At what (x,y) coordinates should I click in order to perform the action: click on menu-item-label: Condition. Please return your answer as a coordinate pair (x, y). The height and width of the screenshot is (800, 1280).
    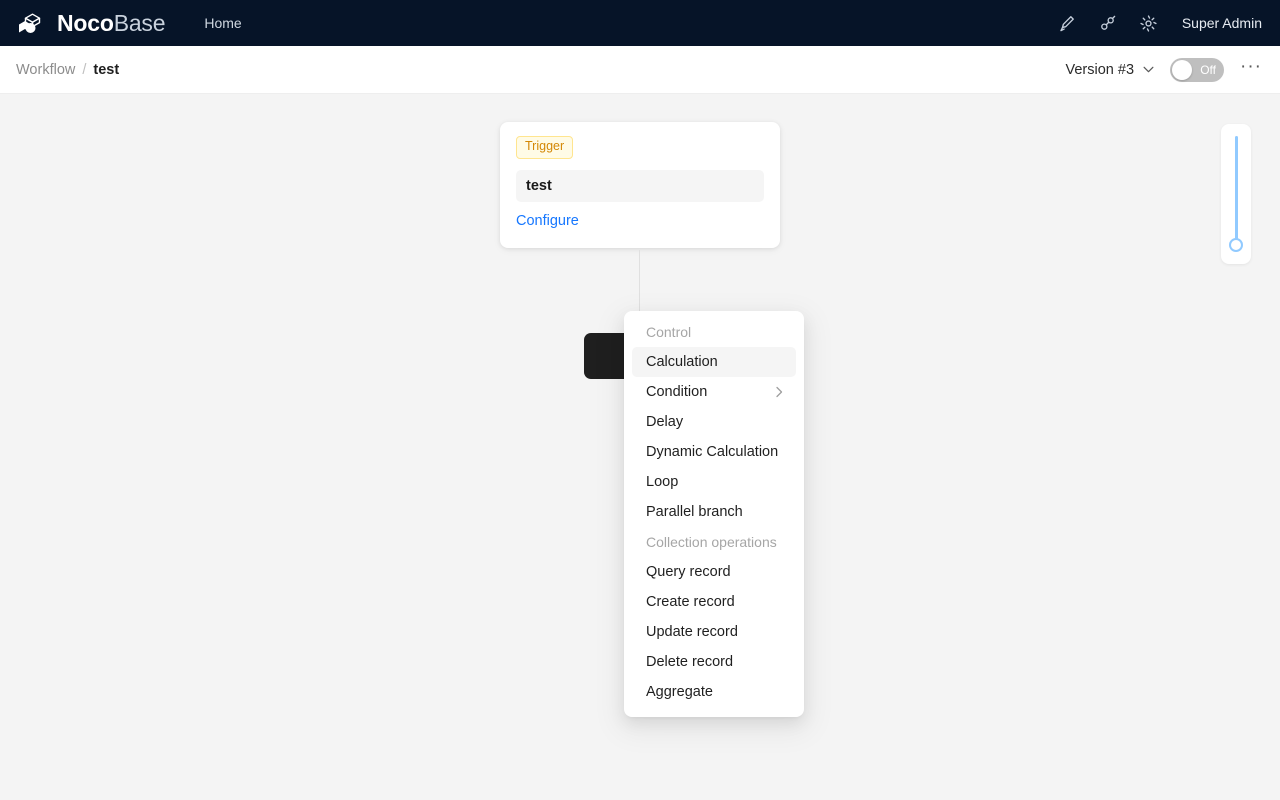
    Looking at the image, I should click on (677, 392).